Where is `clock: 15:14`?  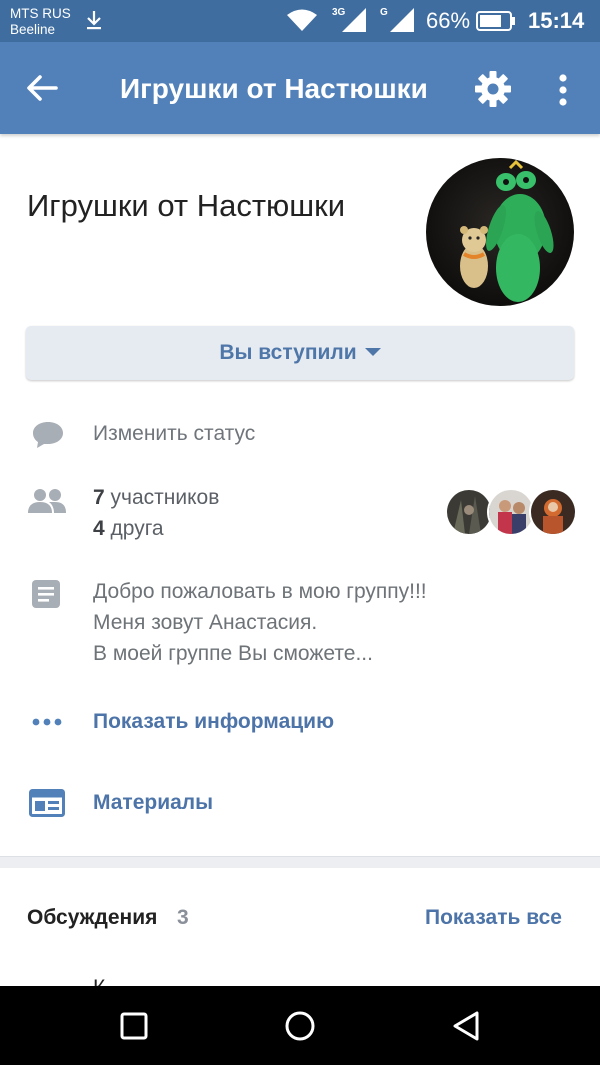
clock: 15:14 is located at coordinates (556, 20).